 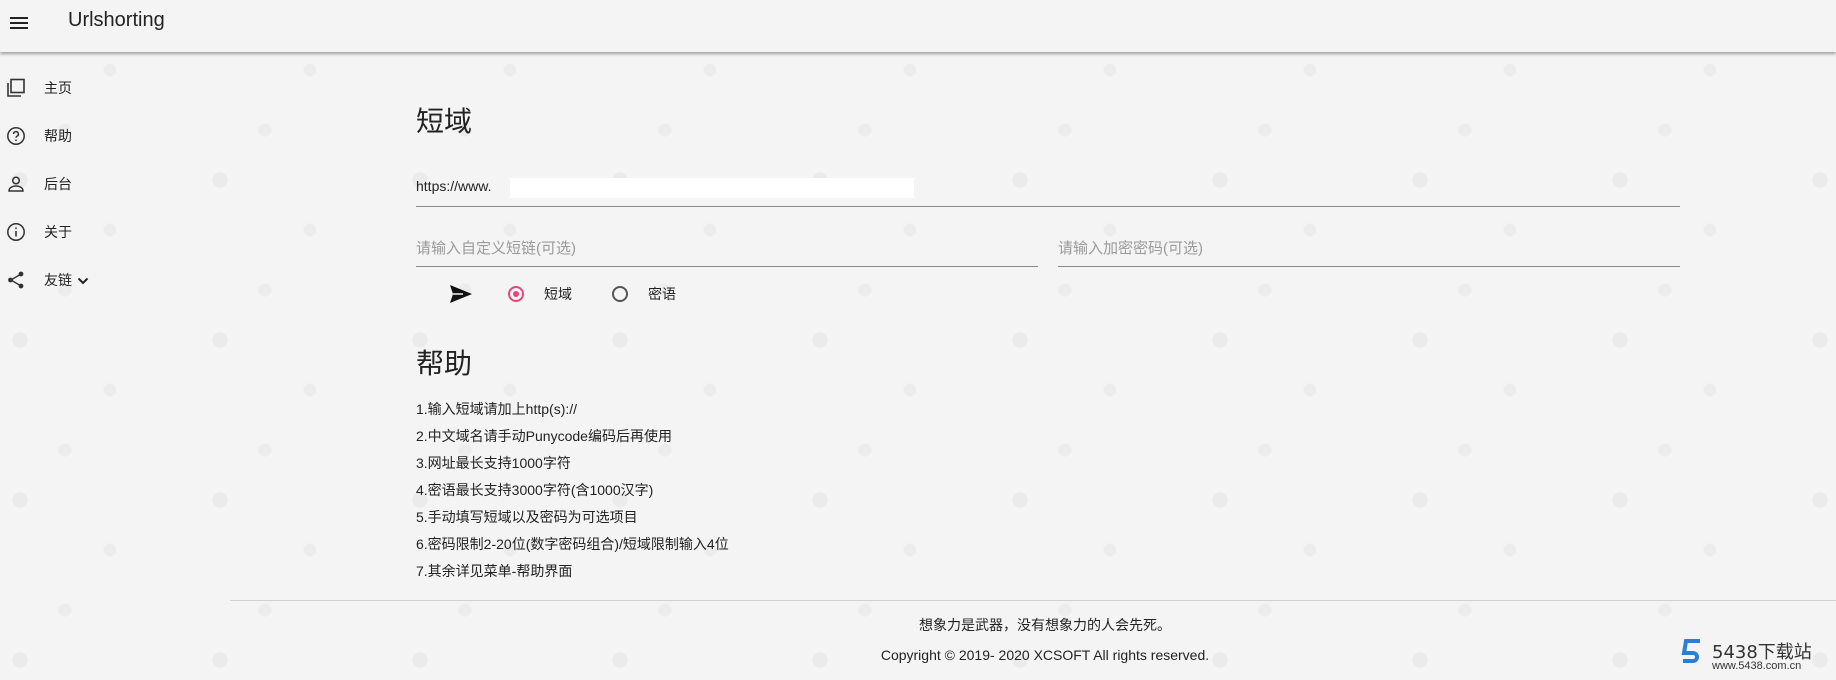 I want to click on radio-mode-secret, so click(x=620, y=294).